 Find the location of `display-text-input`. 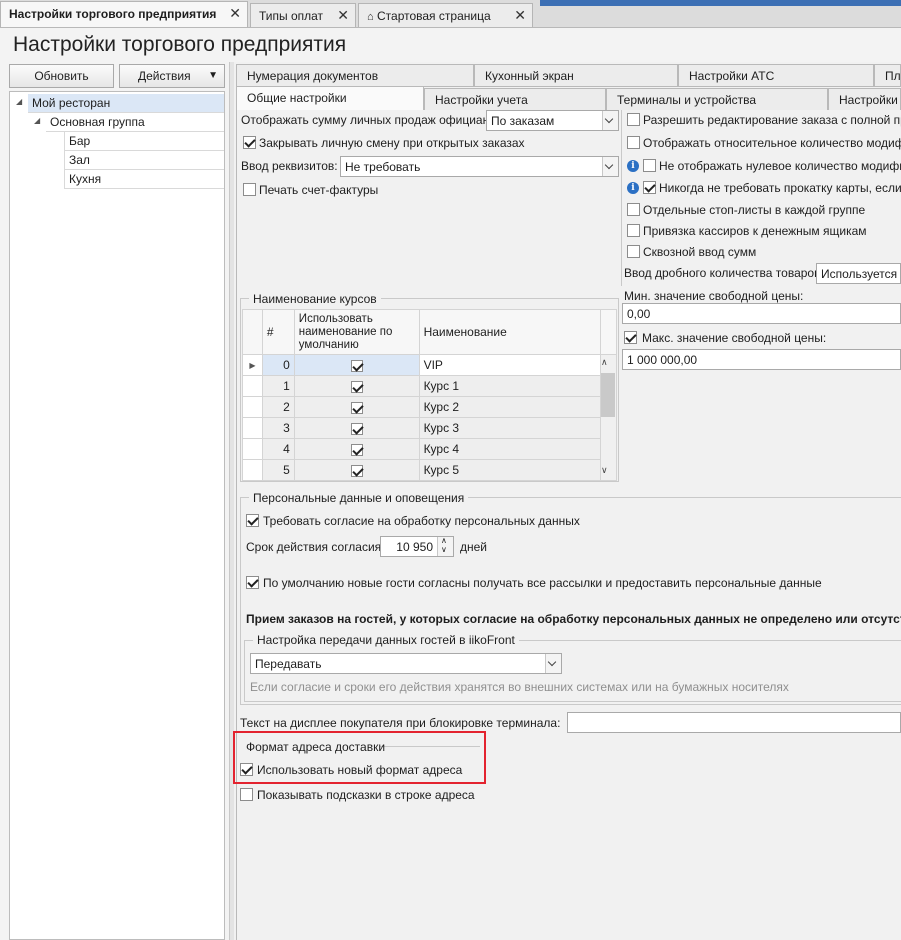

display-text-input is located at coordinates (734, 722).